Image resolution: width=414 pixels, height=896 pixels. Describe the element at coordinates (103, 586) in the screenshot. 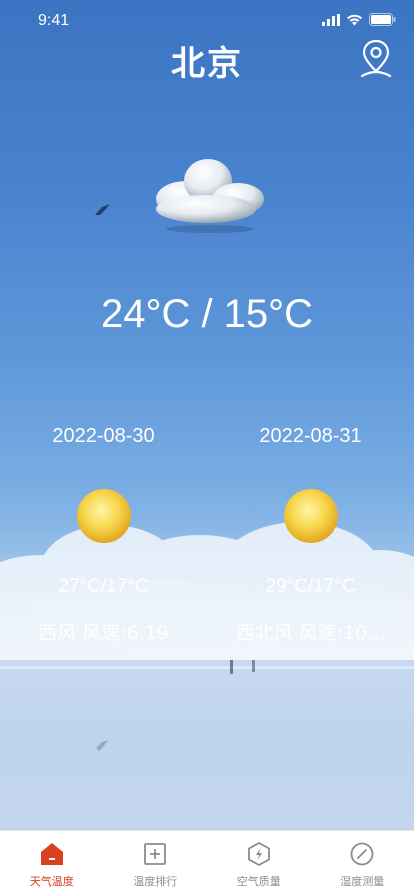

I see `forecast-temperature: 27°C/17°C` at that location.